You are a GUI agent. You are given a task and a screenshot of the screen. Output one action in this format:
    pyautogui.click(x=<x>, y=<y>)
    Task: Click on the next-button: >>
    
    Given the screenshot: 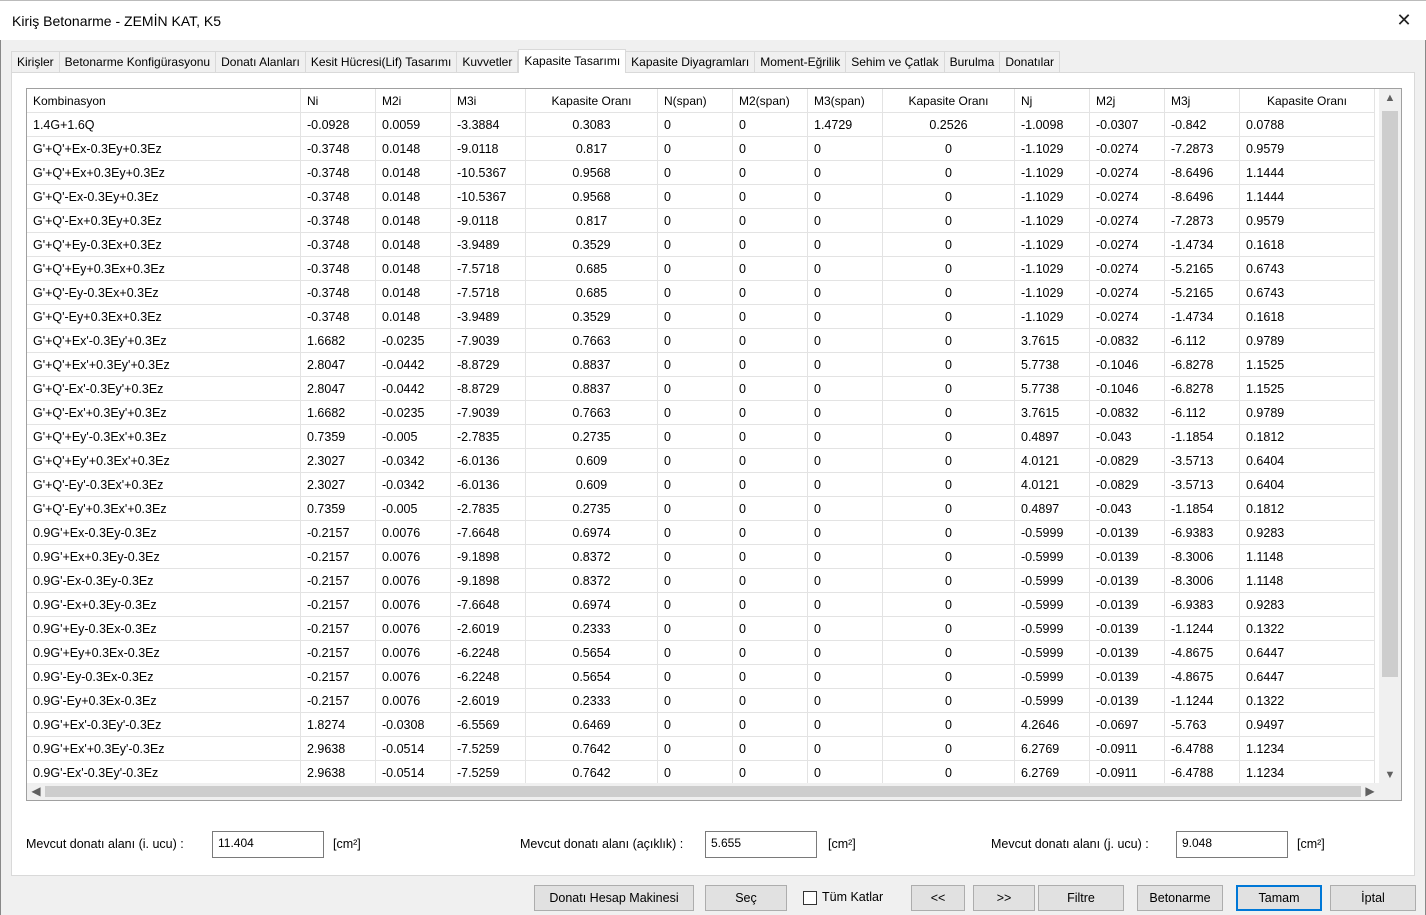 What is the action you would take?
    pyautogui.click(x=1004, y=898)
    